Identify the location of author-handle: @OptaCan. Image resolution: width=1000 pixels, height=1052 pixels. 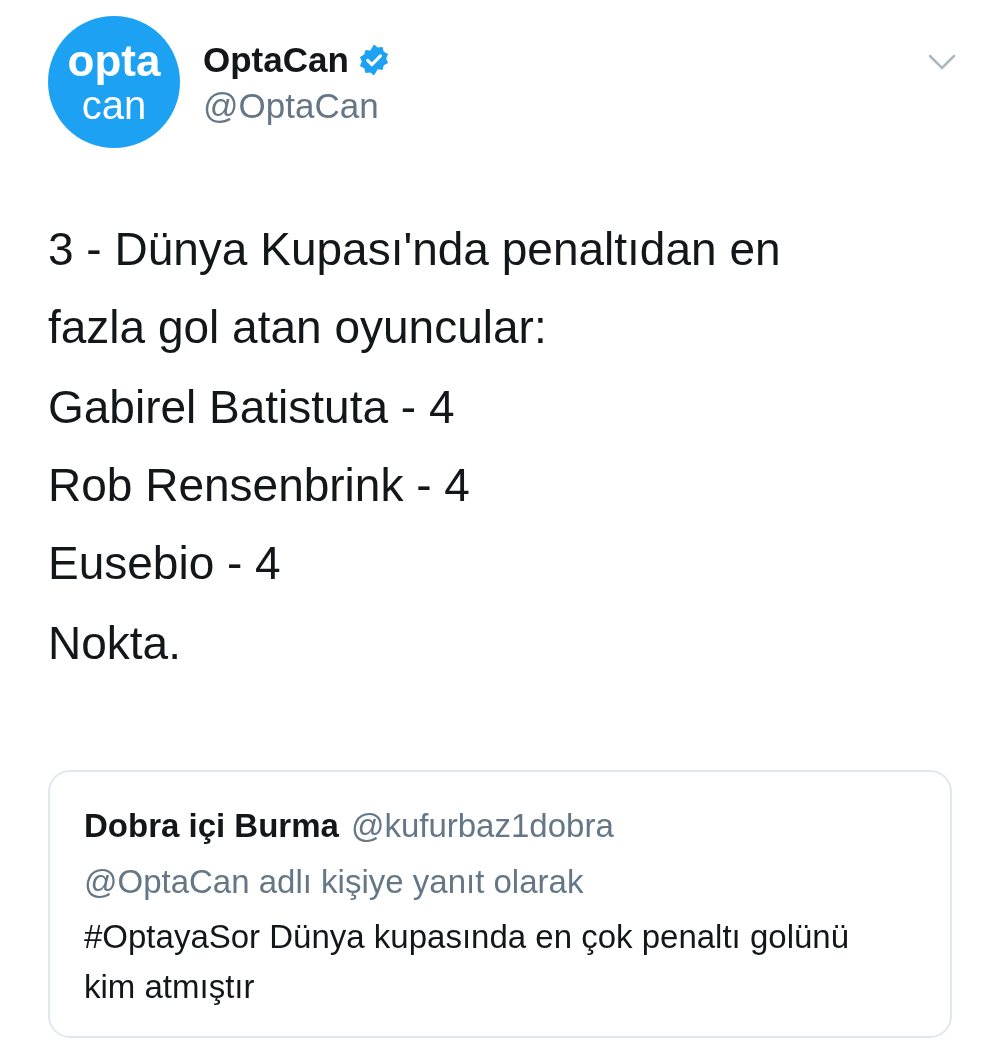
(297, 105).